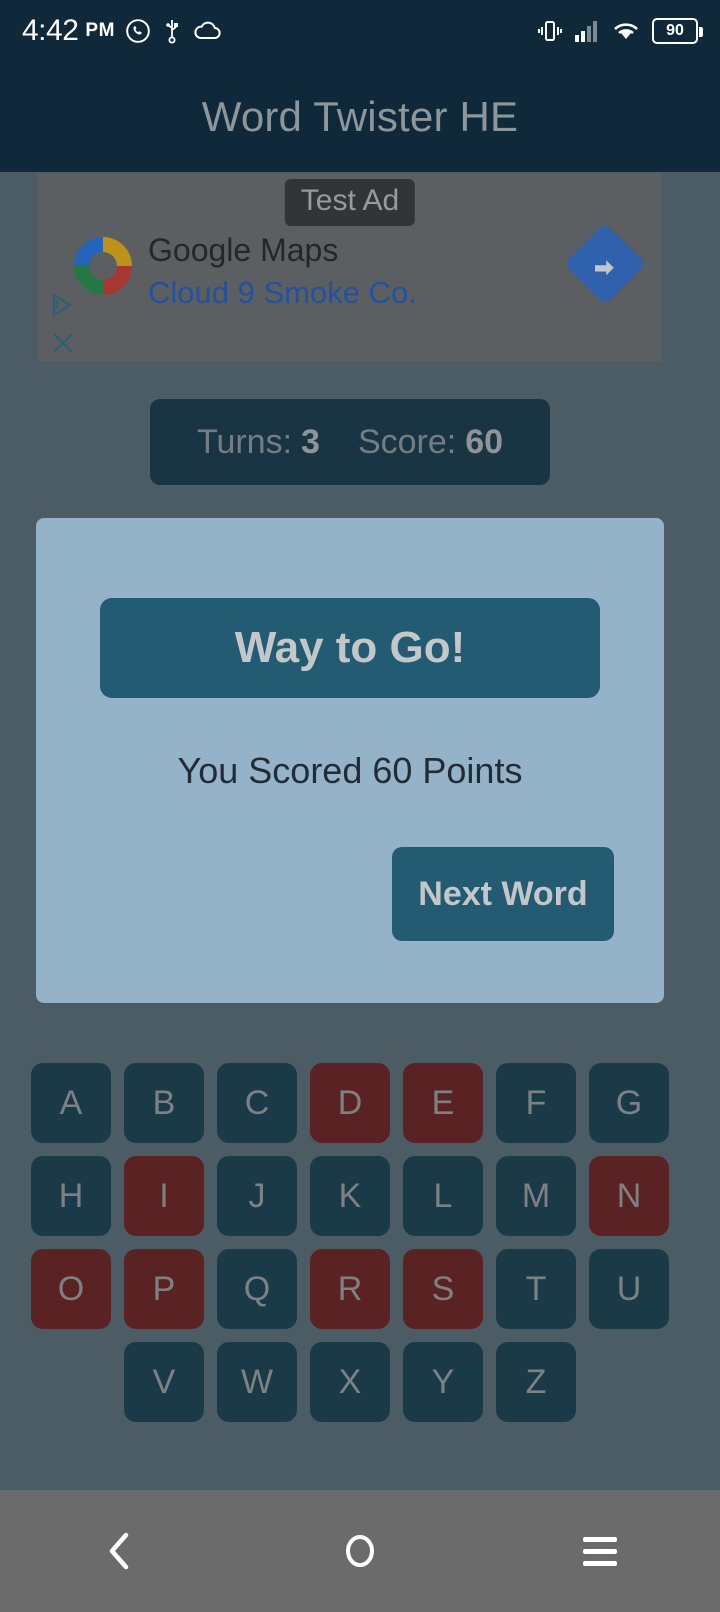 Image resolution: width=720 pixels, height=1612 pixels. What do you see at coordinates (282, 293) in the screenshot?
I see `ad-advertiser: Cloud 9 Smoke Co.` at bounding box center [282, 293].